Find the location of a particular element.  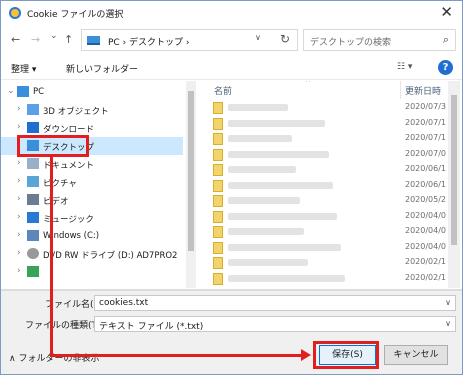

filetype-dropdown-icon: ∨ is located at coordinates (448, 323).